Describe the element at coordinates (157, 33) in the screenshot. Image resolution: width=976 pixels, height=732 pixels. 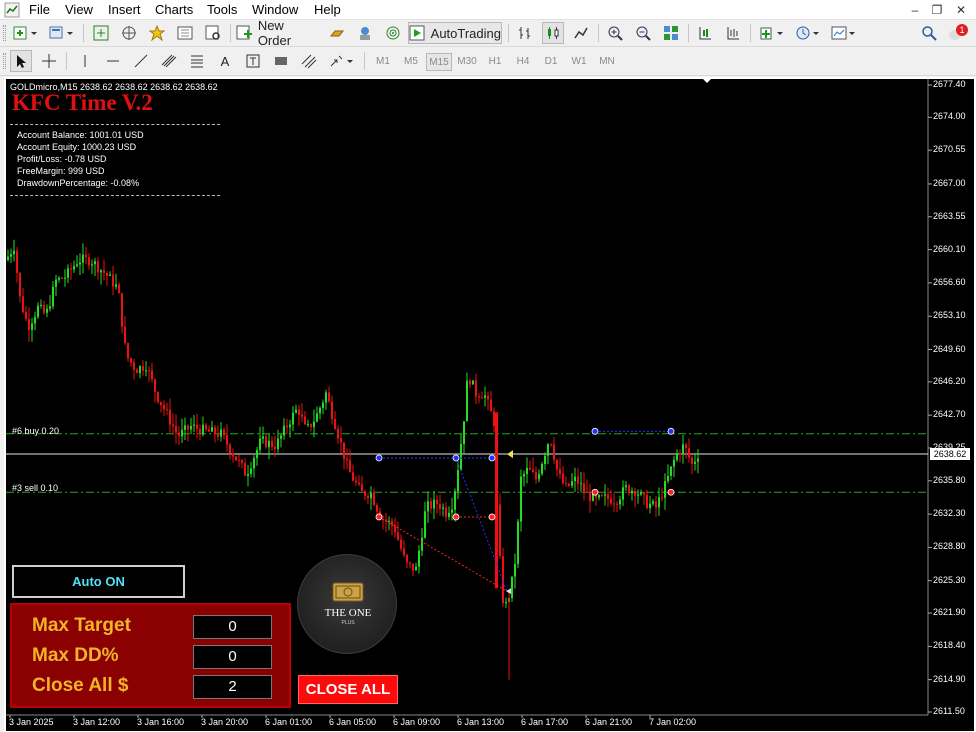
I see `favorites-star-icon` at that location.